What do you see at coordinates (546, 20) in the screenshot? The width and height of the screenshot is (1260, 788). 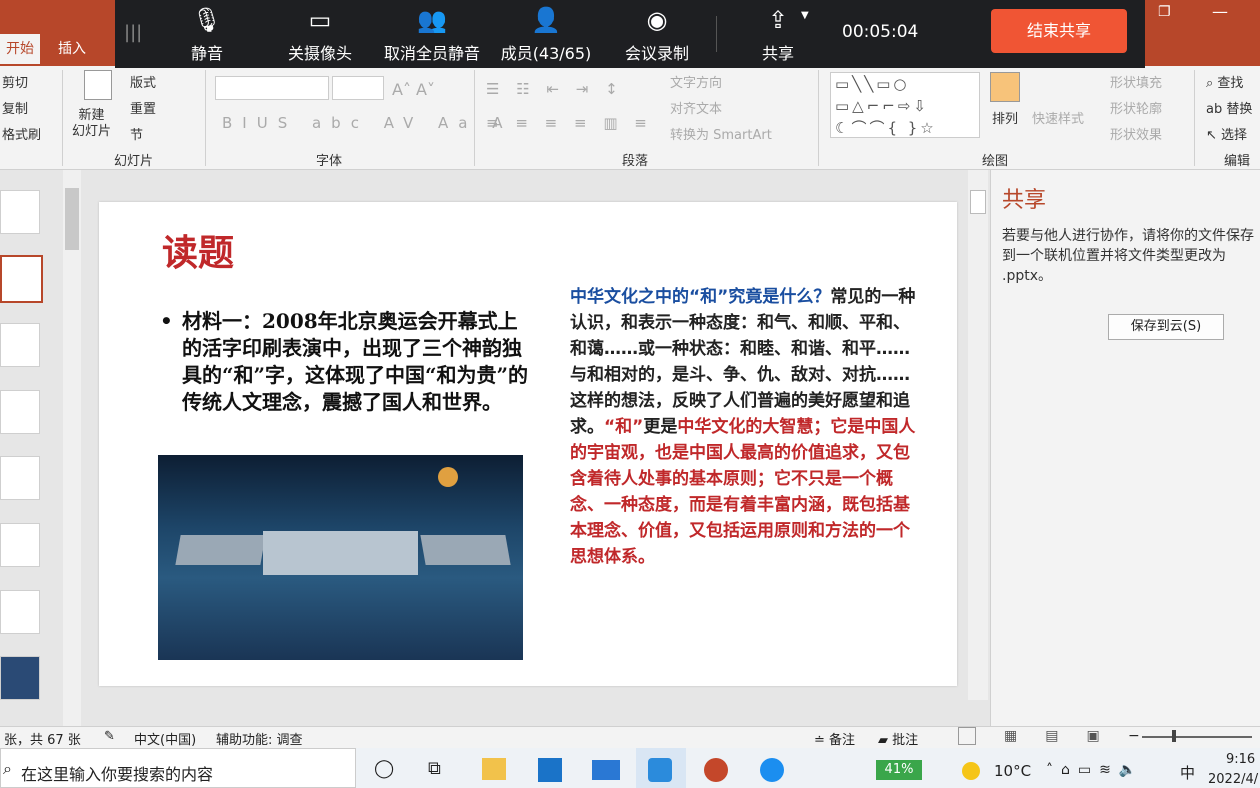 I see `person-icon: 👤` at bounding box center [546, 20].